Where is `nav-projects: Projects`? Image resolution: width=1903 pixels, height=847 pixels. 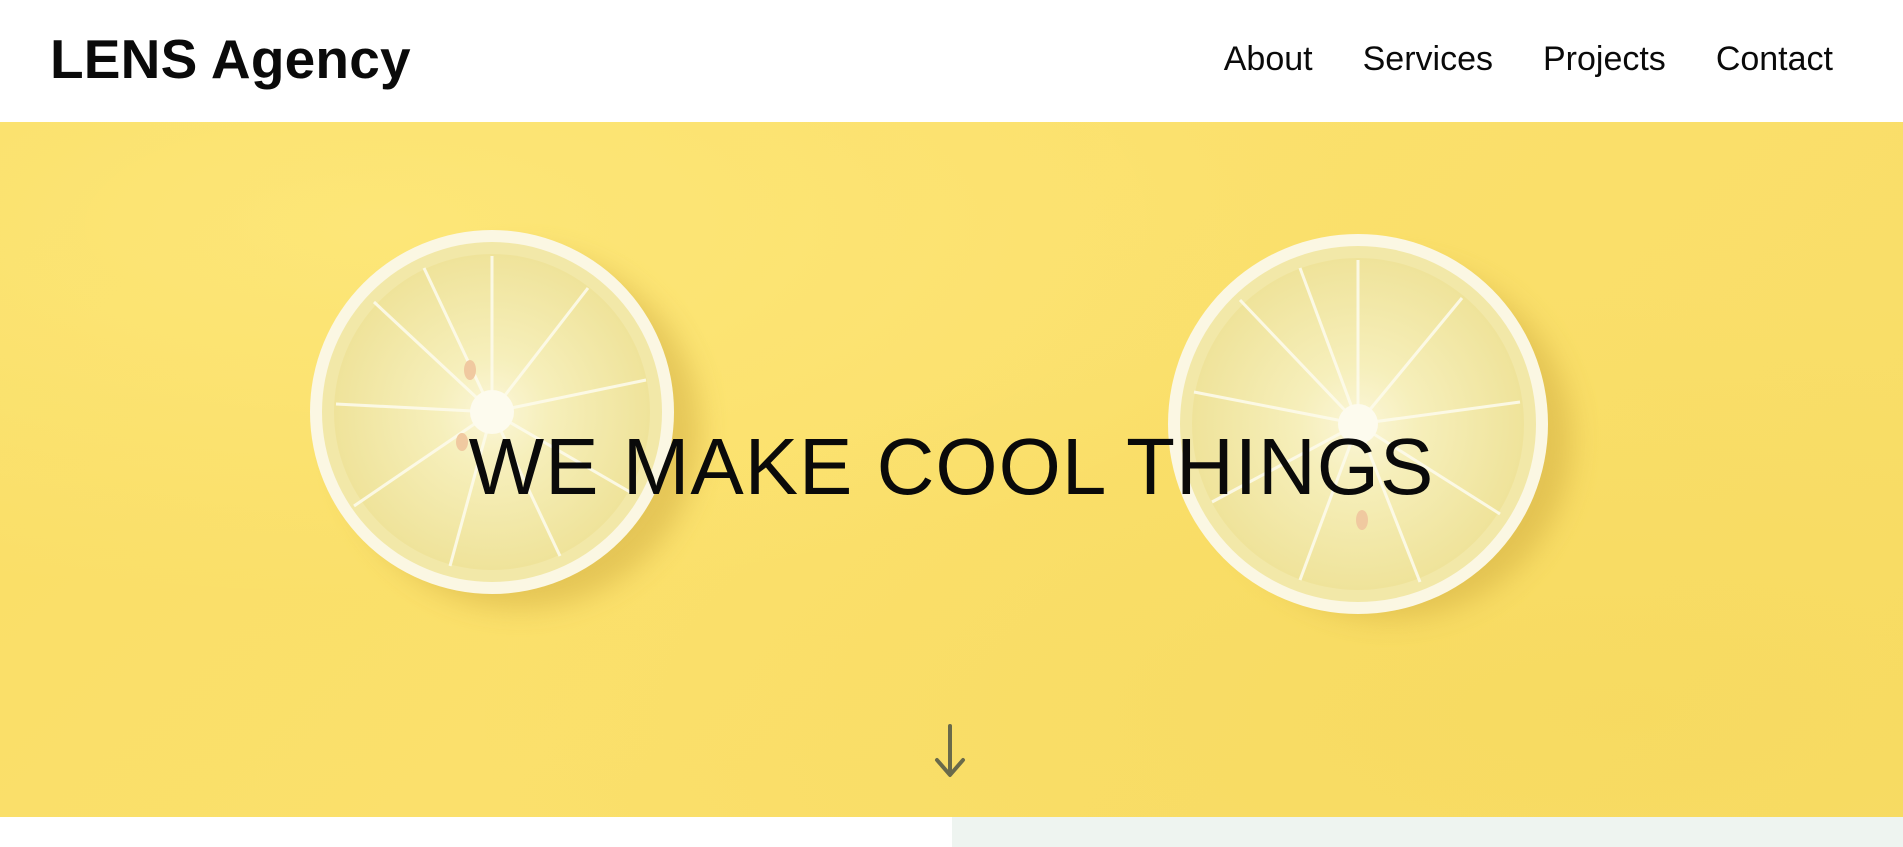 nav-projects: Projects is located at coordinates (1604, 59).